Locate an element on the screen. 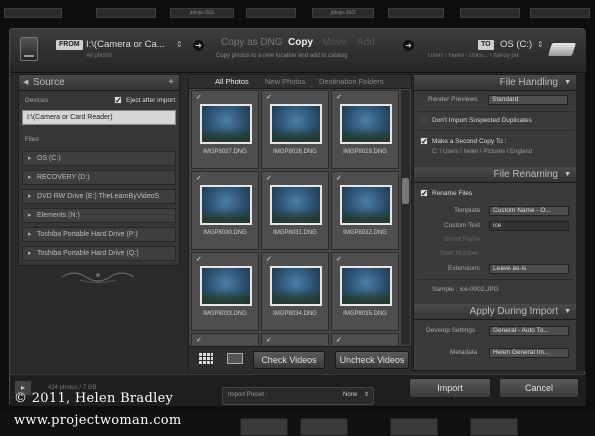 This screenshot has height=436, width=595. file-renaming-title: File Renaming is located at coordinates (525, 174).